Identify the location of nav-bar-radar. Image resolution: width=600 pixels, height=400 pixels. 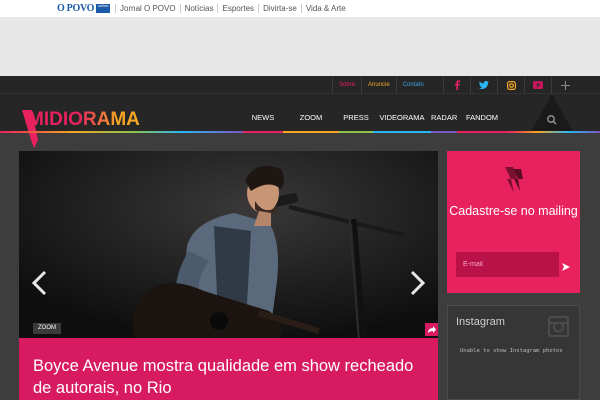
(444, 132).